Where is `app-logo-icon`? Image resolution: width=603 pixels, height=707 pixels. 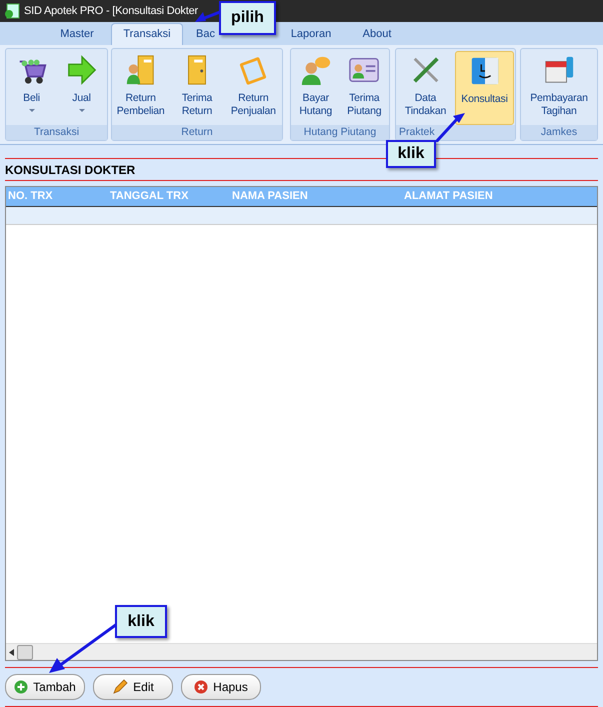
app-logo-icon is located at coordinates (12, 11).